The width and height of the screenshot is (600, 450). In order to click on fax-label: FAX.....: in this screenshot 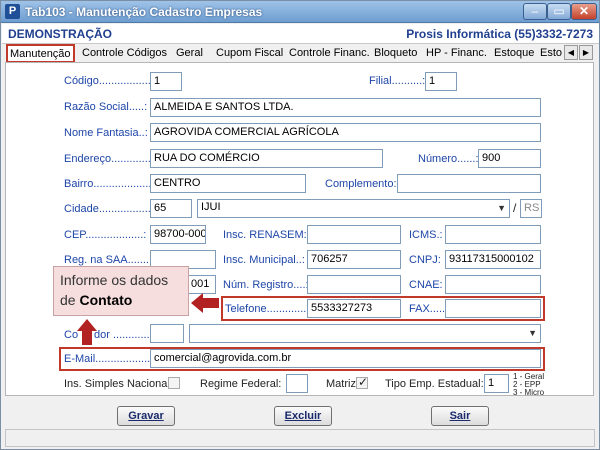, I will do `click(429, 309)`.